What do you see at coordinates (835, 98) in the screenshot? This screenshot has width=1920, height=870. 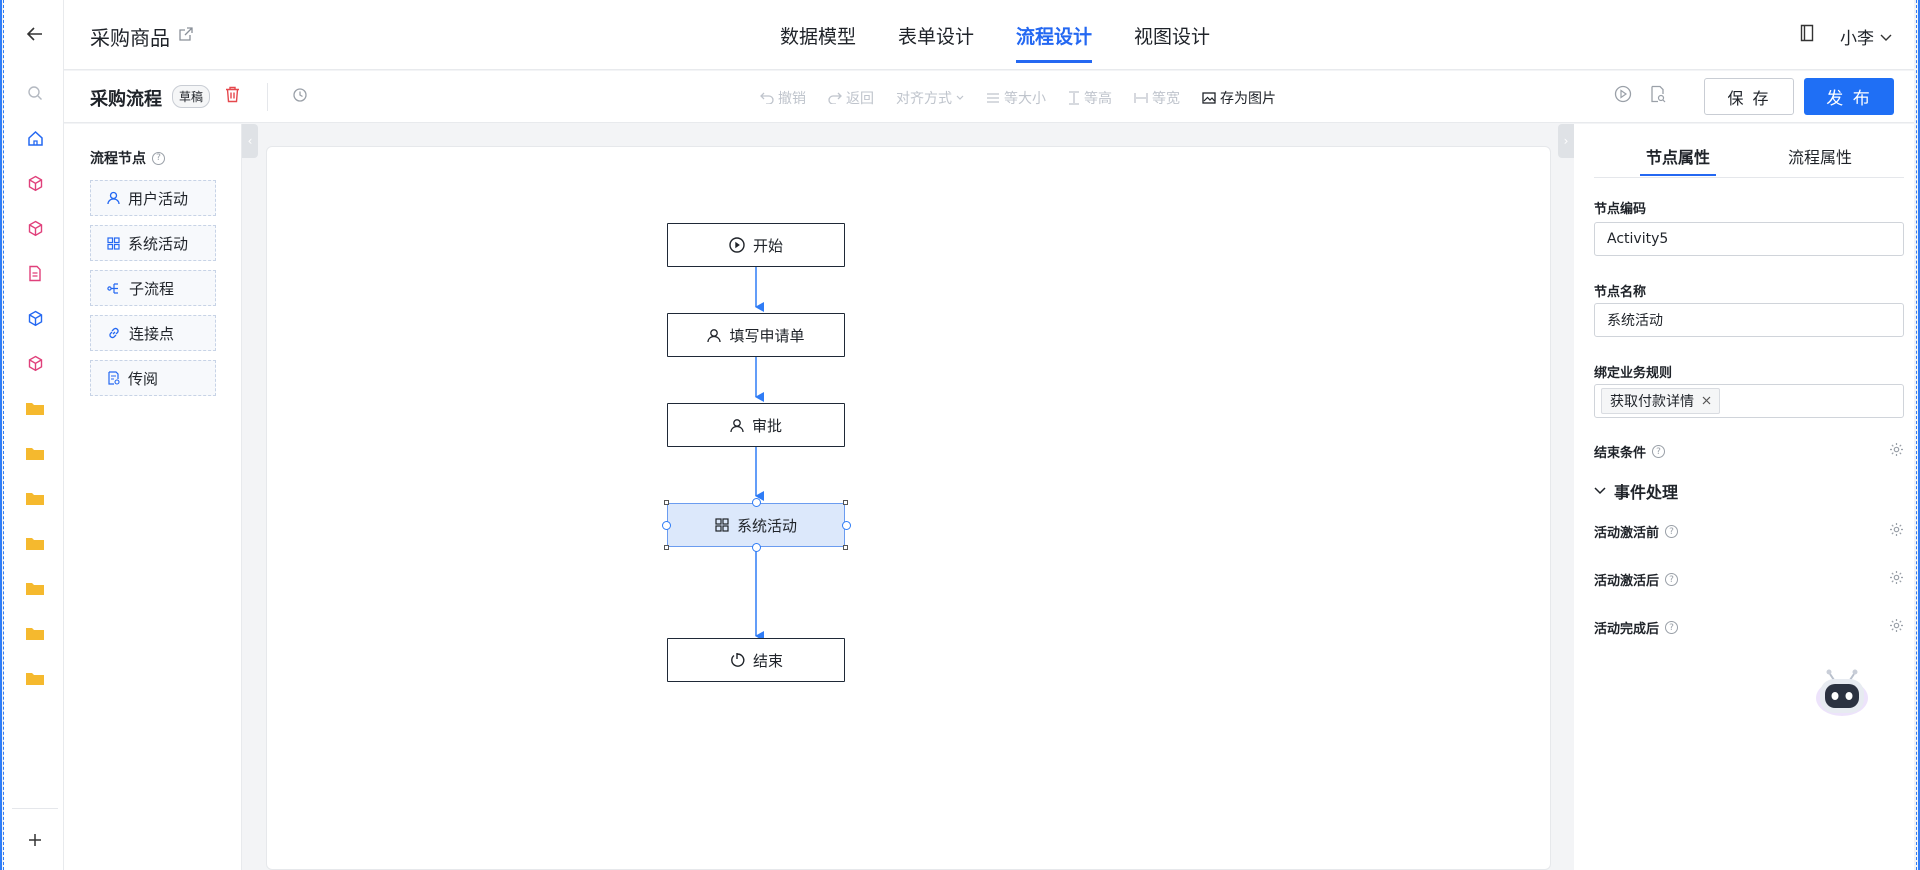 I see `redo-icon` at bounding box center [835, 98].